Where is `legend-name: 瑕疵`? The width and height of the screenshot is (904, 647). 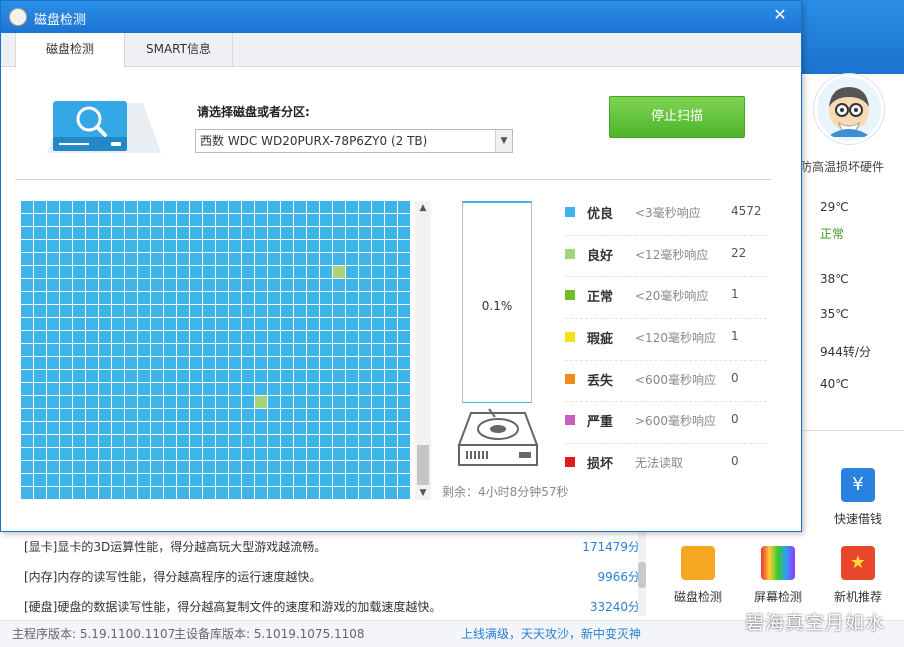 legend-name: 瑕疵 is located at coordinates (600, 340).